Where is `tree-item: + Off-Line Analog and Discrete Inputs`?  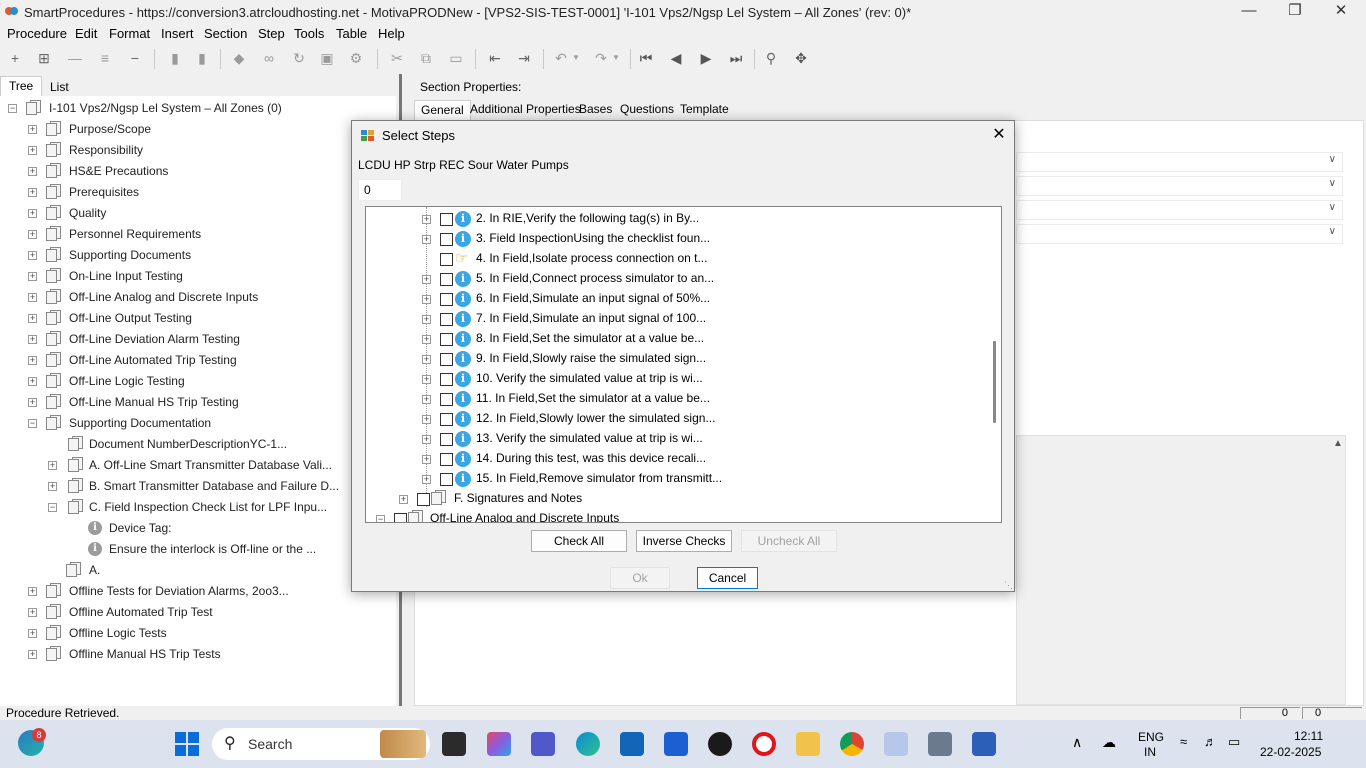
tree-item: + Off-Line Analog and Discrete Inputs is located at coordinates (208, 299).